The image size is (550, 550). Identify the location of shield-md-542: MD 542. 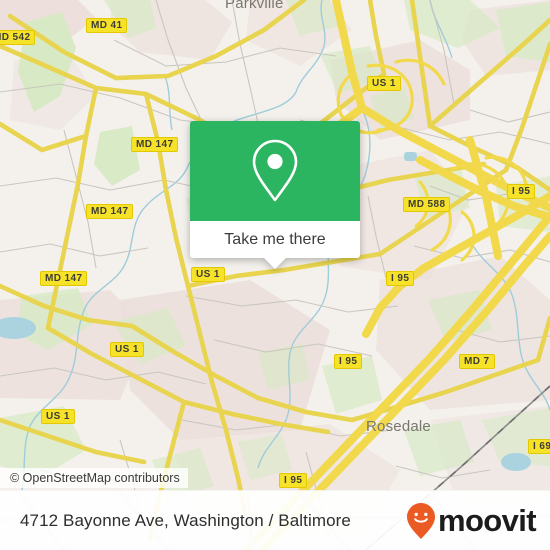
(18, 37).